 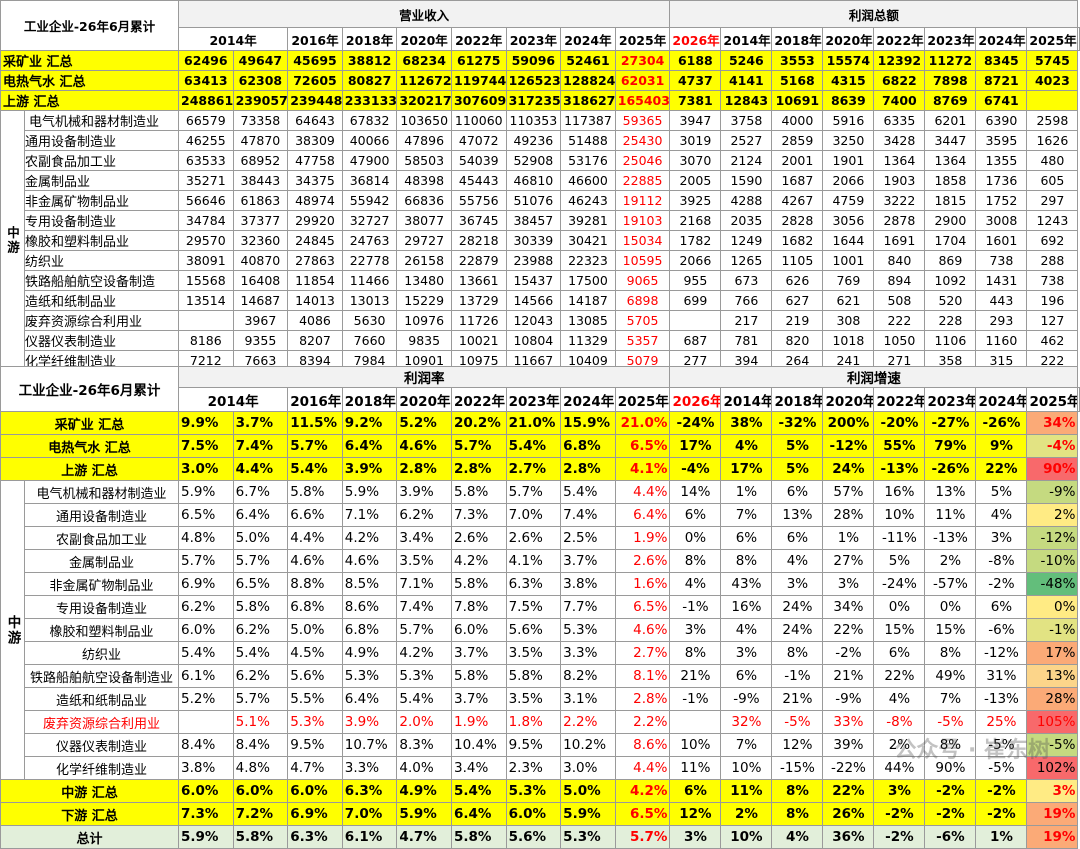 What do you see at coordinates (315, 423) in the screenshot?
I see `margin-cell: 11.5%` at bounding box center [315, 423].